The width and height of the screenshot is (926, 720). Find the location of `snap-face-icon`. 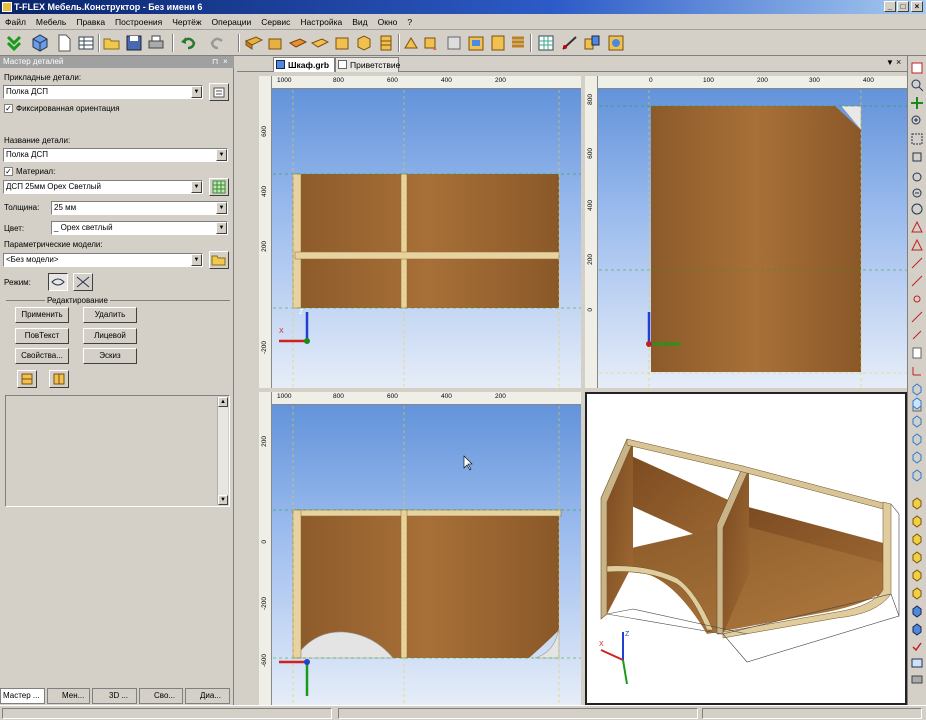

snap-face-icon is located at coordinates (917, 281).